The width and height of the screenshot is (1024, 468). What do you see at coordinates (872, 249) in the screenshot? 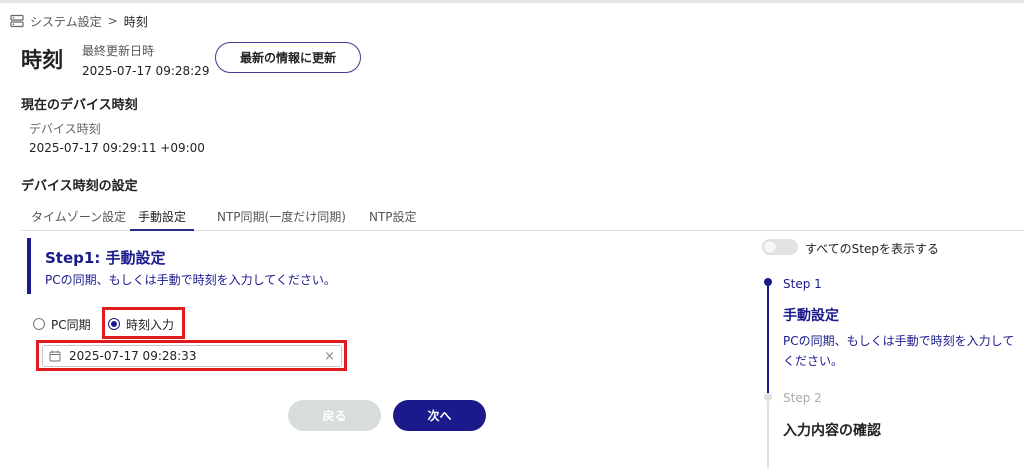
I see `show-all-steps-label: すべてのStepを表示する` at bounding box center [872, 249].